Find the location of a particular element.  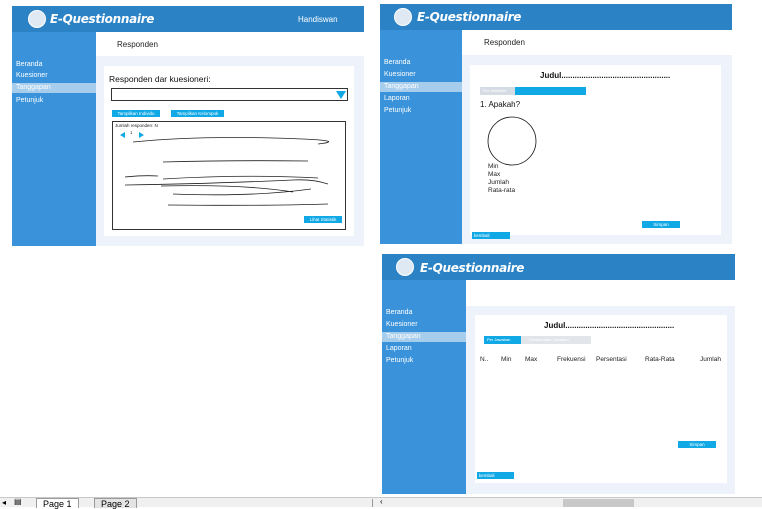

responses-panel: Jumlah responden: N 1 Lihat Statistik is located at coordinates (229, 175).